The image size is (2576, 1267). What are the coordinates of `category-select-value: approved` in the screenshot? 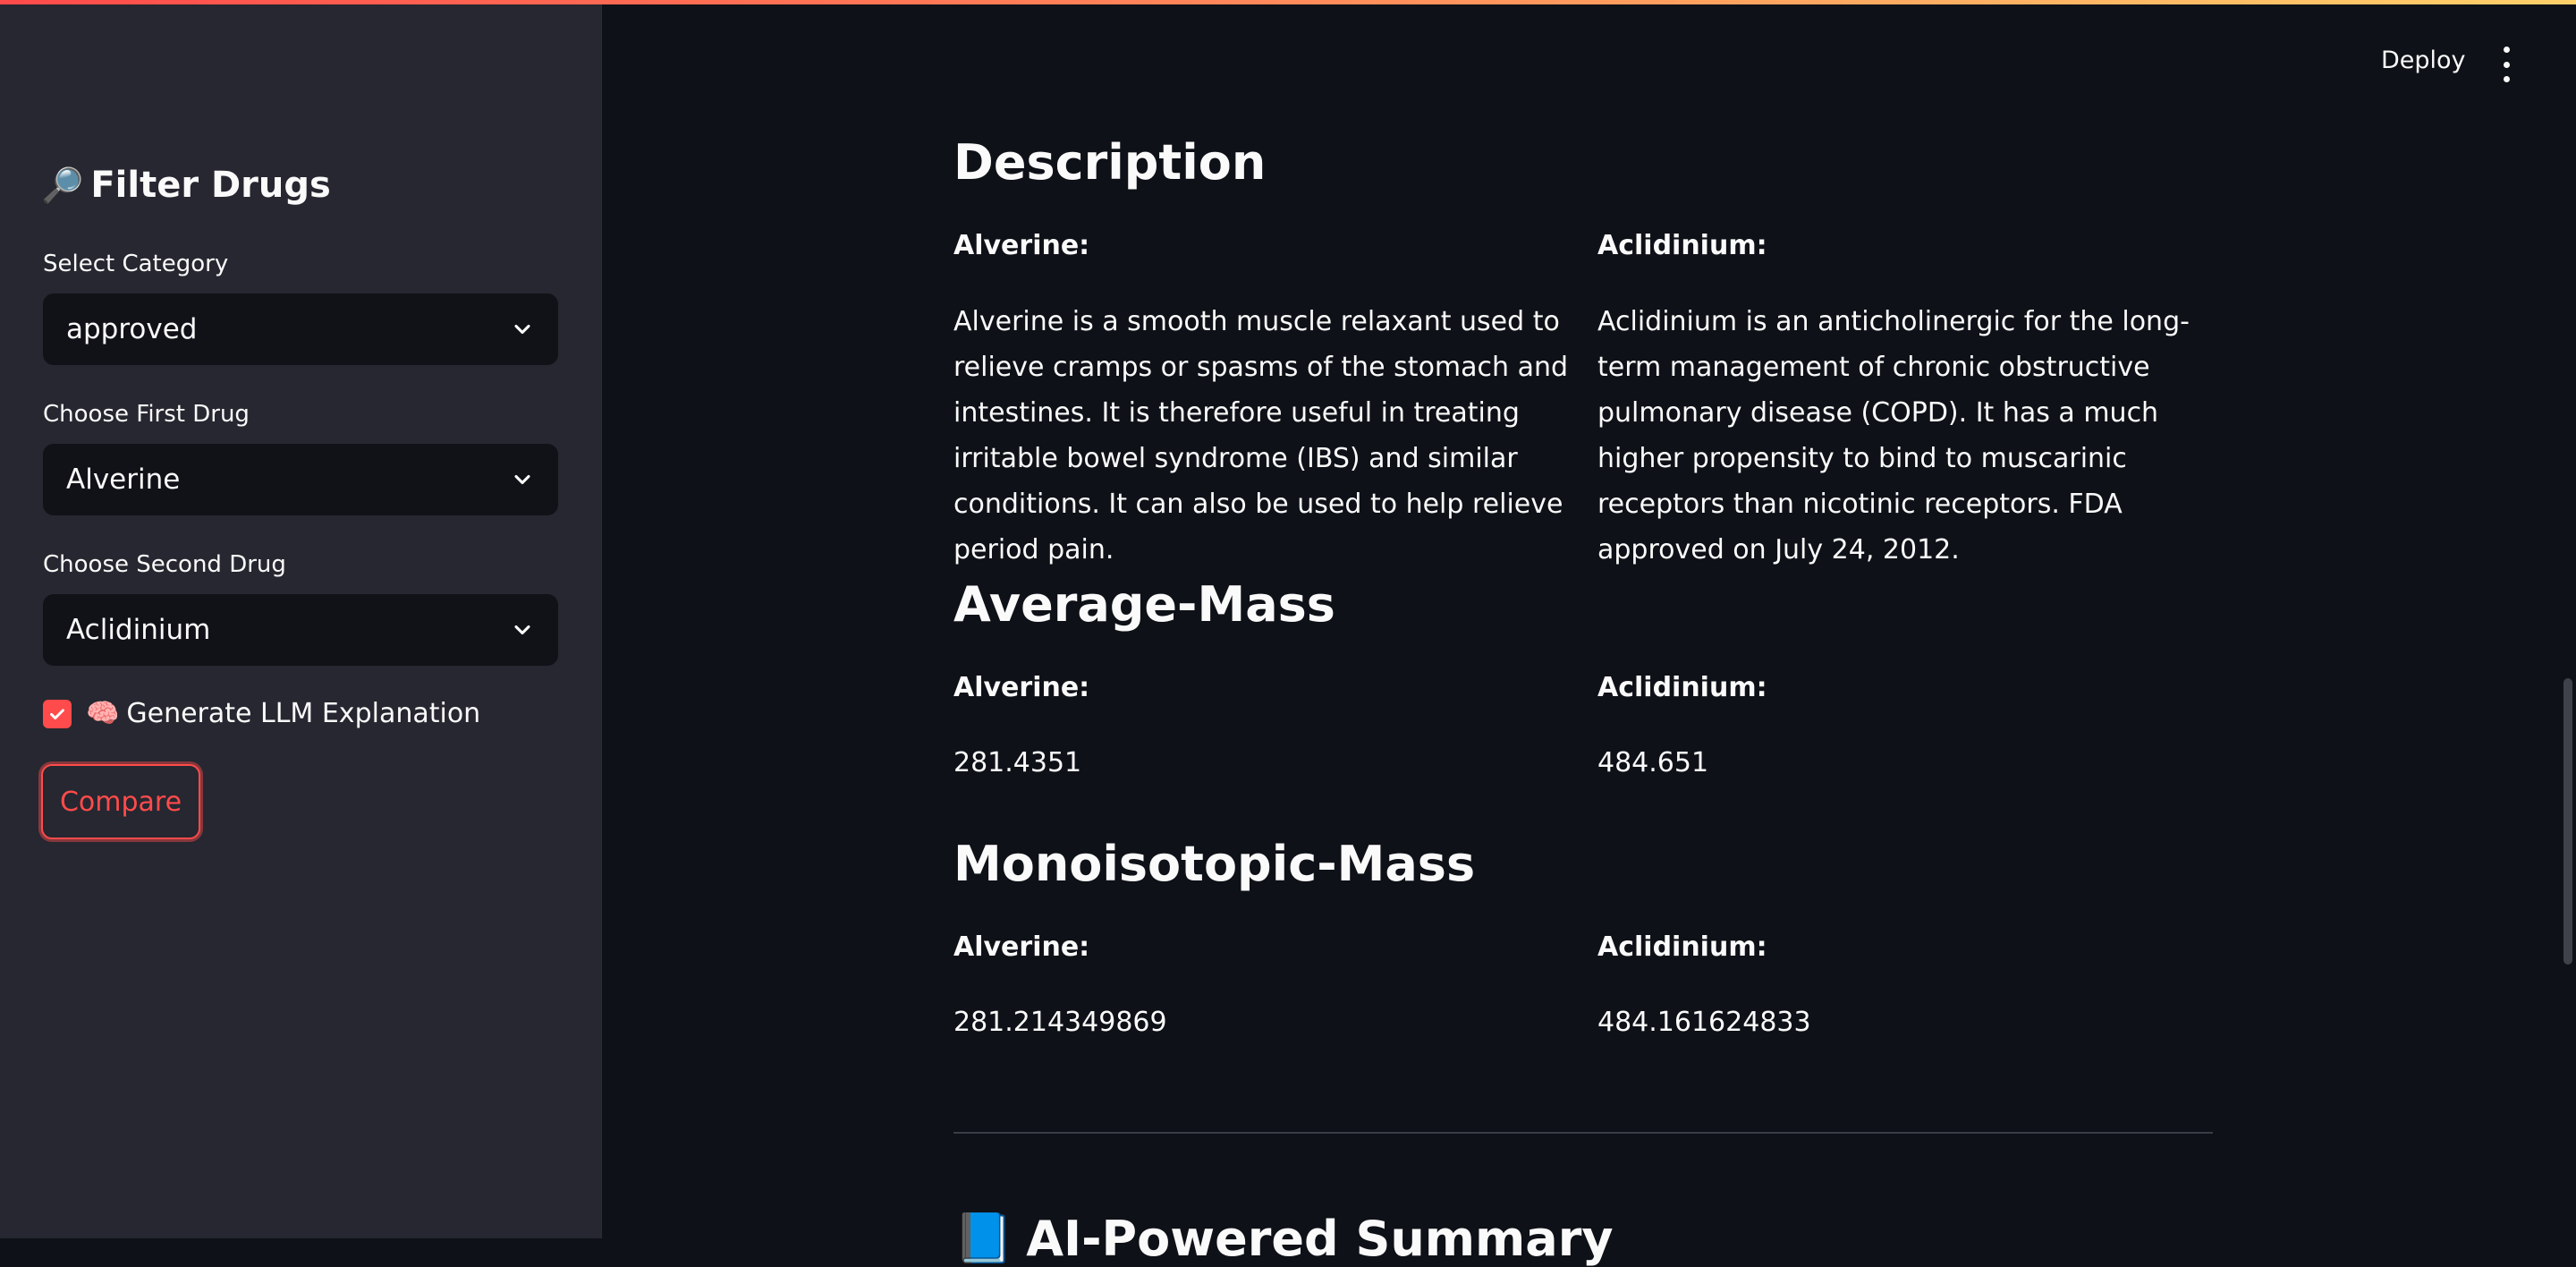 It's located at (132, 329).